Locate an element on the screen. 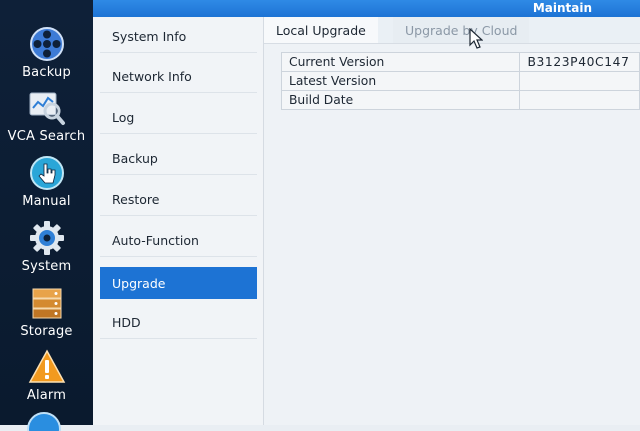  table-row: Current Version B3123P40C147 is located at coordinates (460, 62).